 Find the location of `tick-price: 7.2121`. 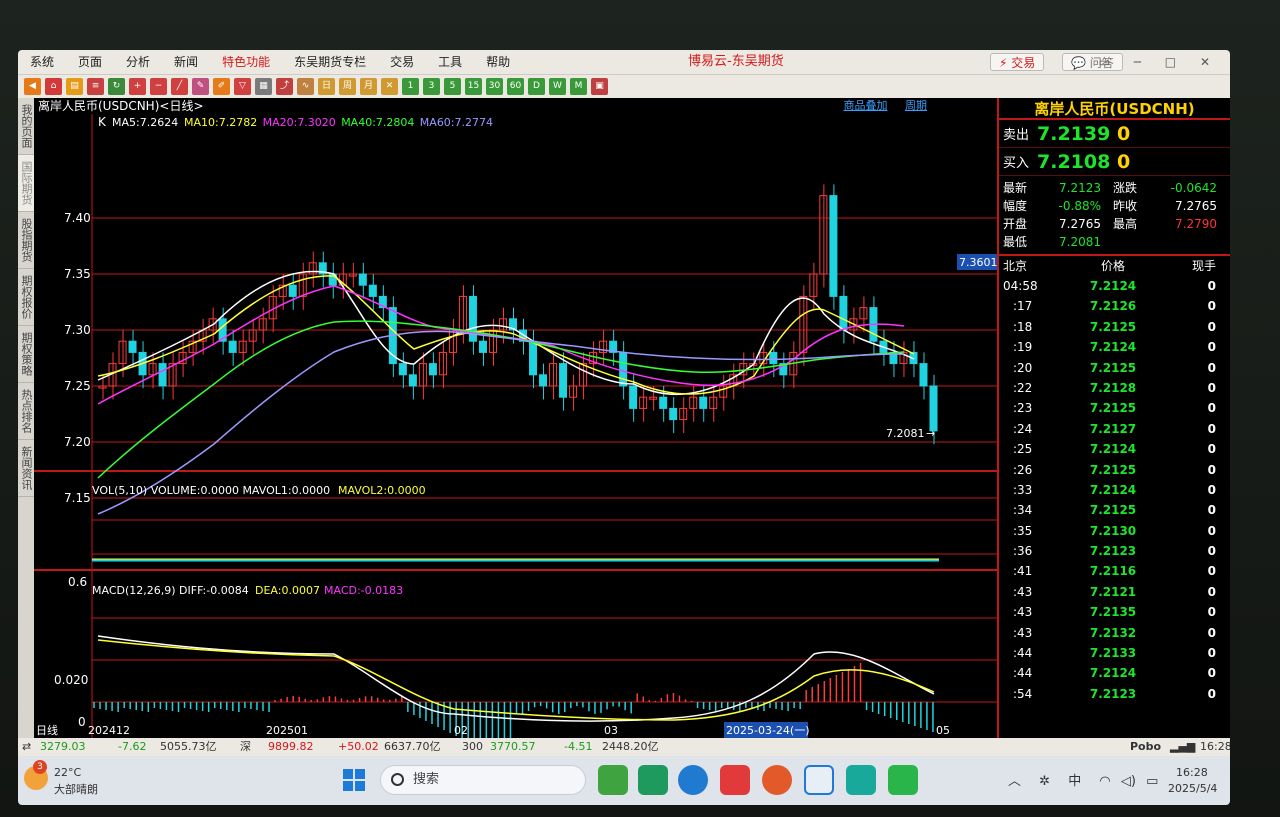

tick-price: 7.2121 is located at coordinates (1113, 591).